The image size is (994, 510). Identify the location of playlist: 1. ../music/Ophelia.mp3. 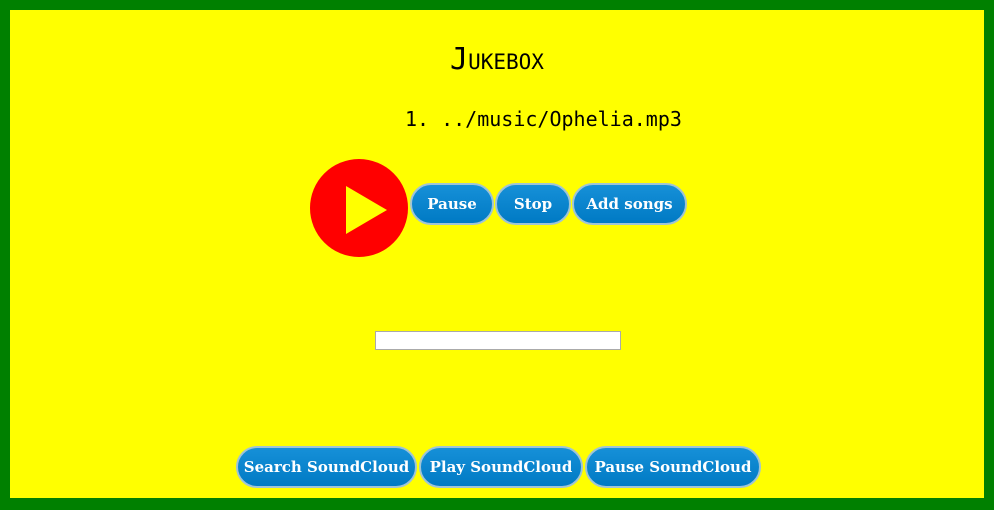
(543, 119).